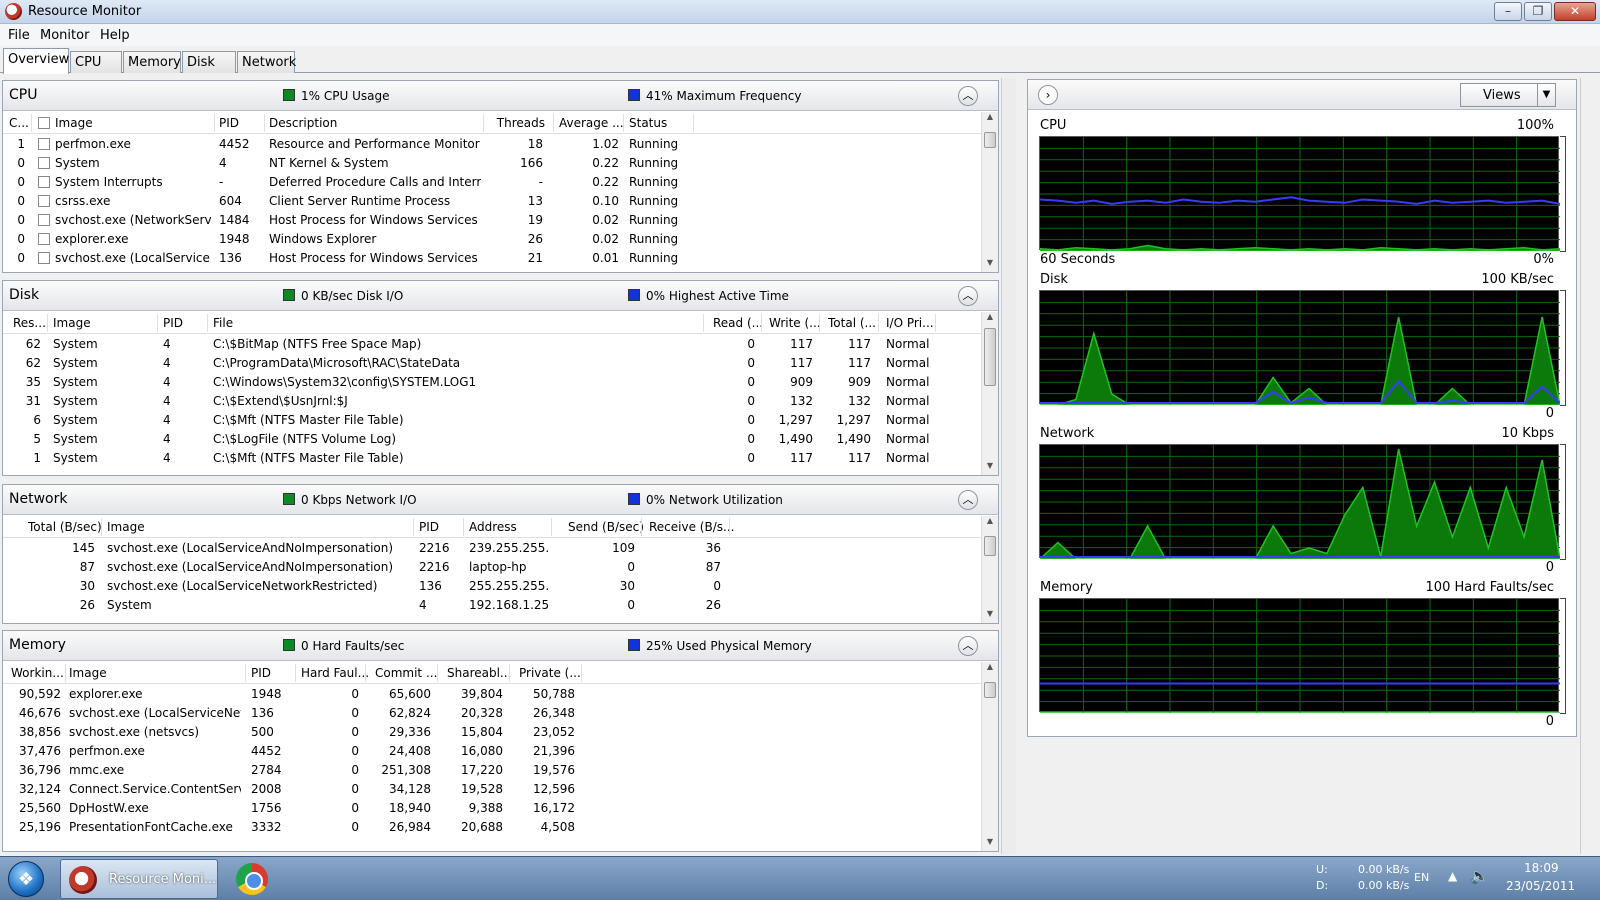 This screenshot has height=900, width=1600. I want to click on views-dropdown: Views ▼, so click(1508, 95).